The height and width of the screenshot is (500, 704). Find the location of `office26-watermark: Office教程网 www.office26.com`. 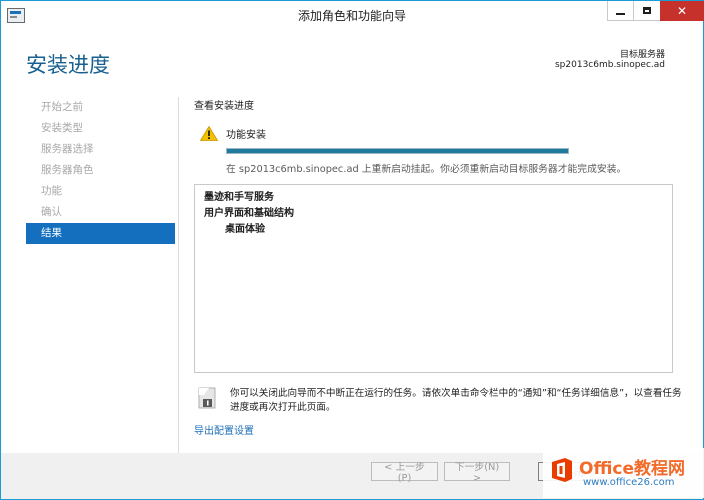

office26-watermark: Office教程网 www.office26.com is located at coordinates (623, 473).